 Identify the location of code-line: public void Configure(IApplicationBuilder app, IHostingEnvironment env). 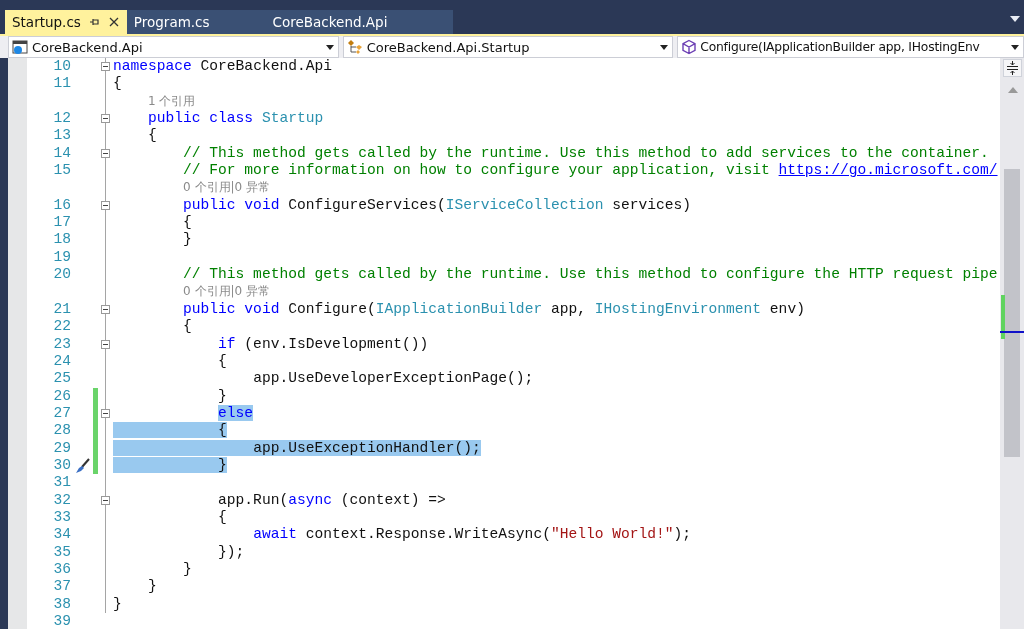
(493, 309).